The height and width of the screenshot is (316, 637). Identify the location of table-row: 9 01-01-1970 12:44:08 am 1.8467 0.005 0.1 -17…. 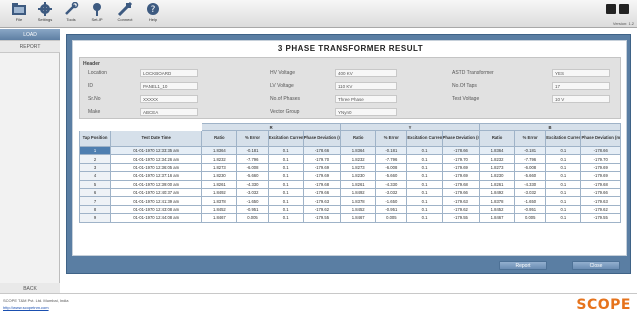
(349, 218).